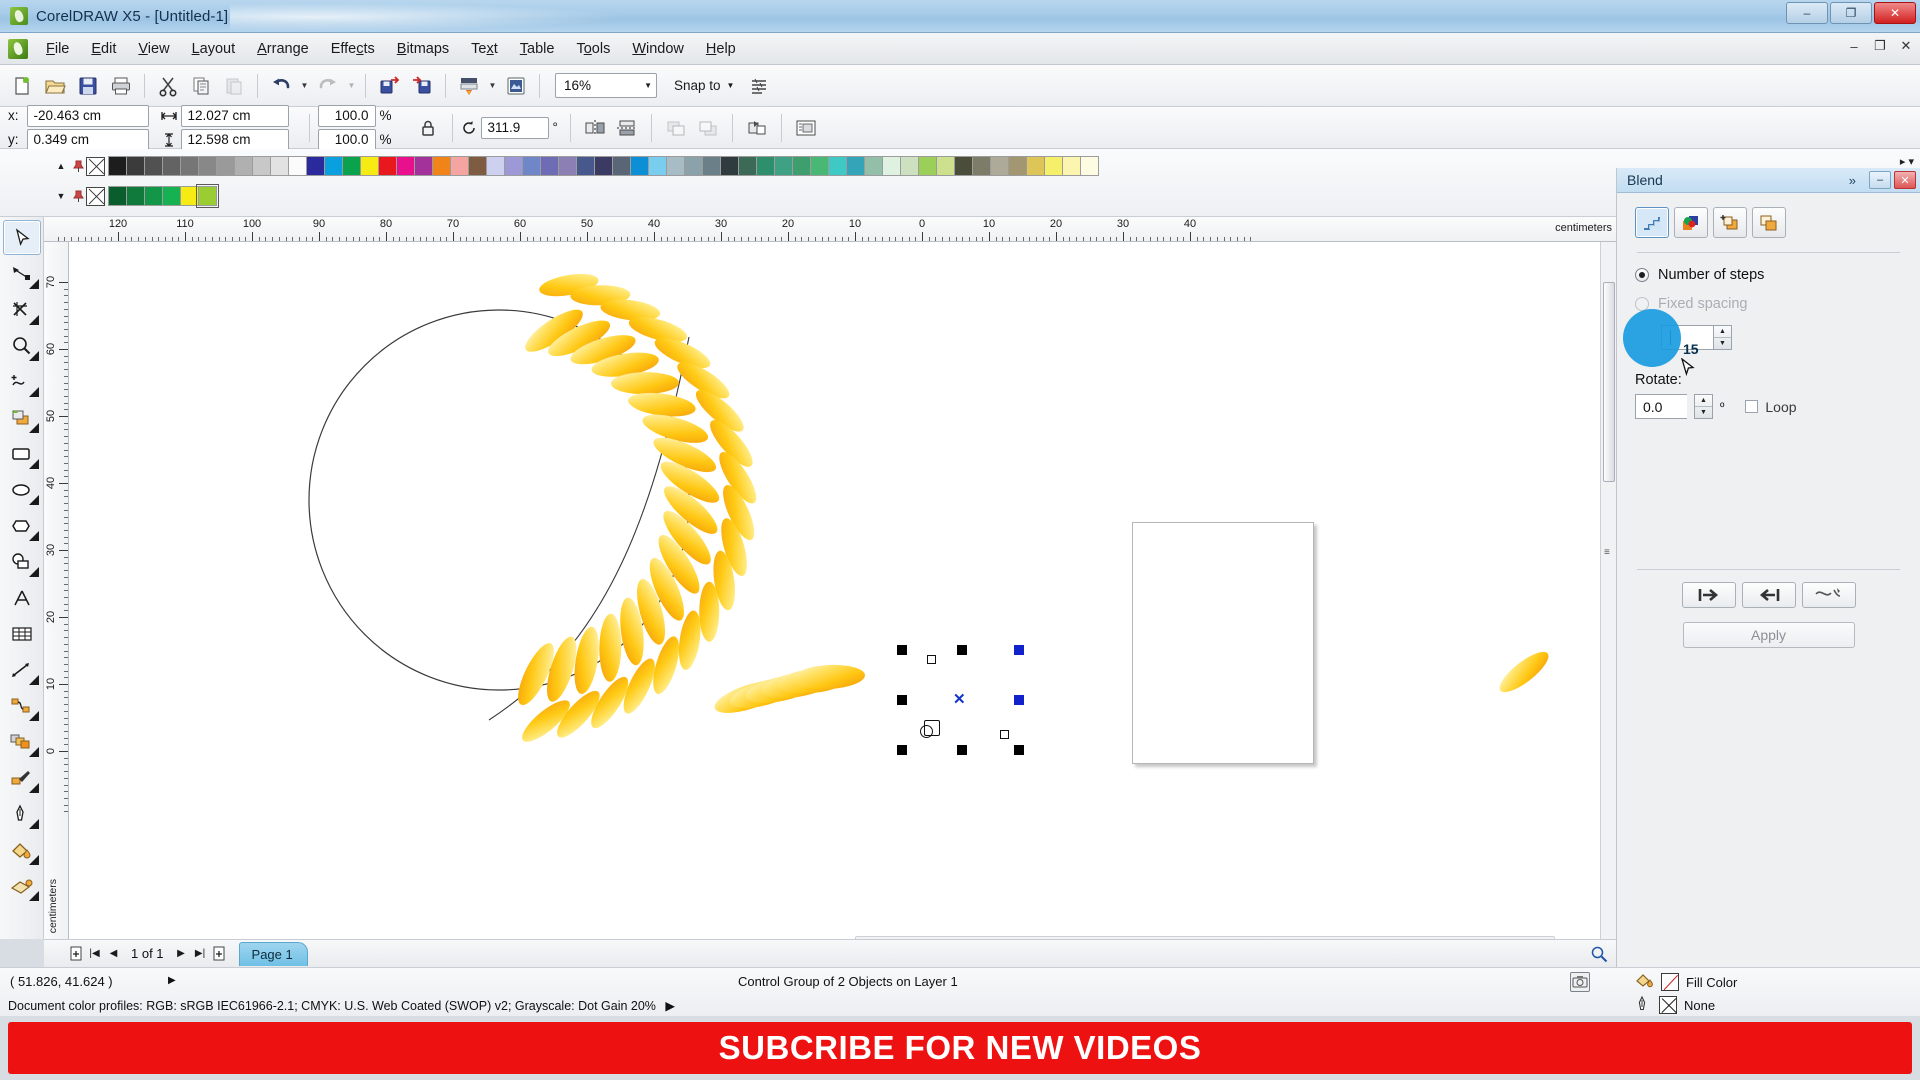 This screenshot has height=1080, width=1920. What do you see at coordinates (346, 115) in the screenshot?
I see `scale-horizontal-field: 100.0` at bounding box center [346, 115].